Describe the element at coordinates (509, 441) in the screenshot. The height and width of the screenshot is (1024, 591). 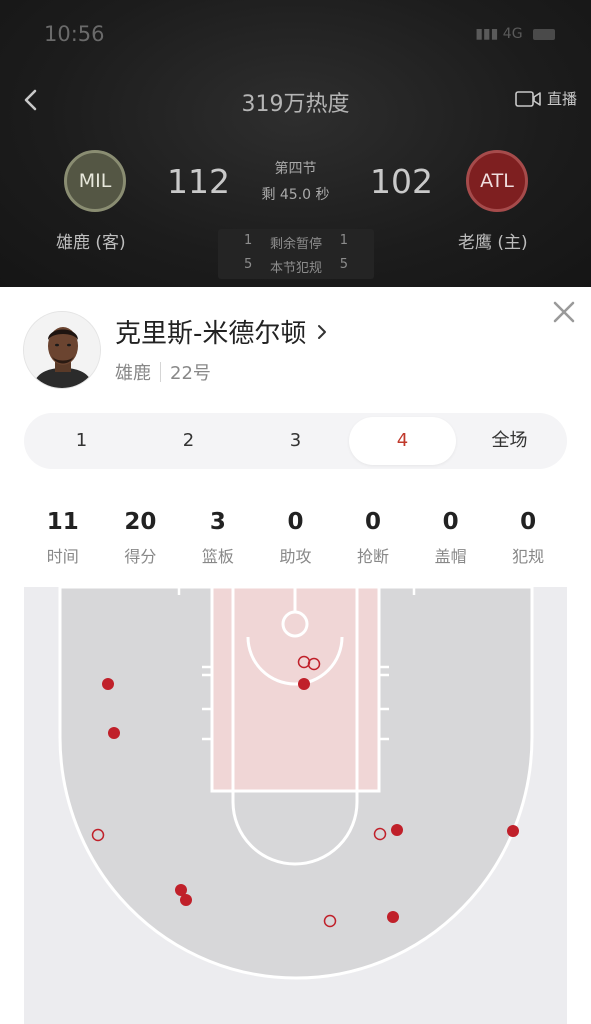
I see `tab-full-game: 全场` at that location.